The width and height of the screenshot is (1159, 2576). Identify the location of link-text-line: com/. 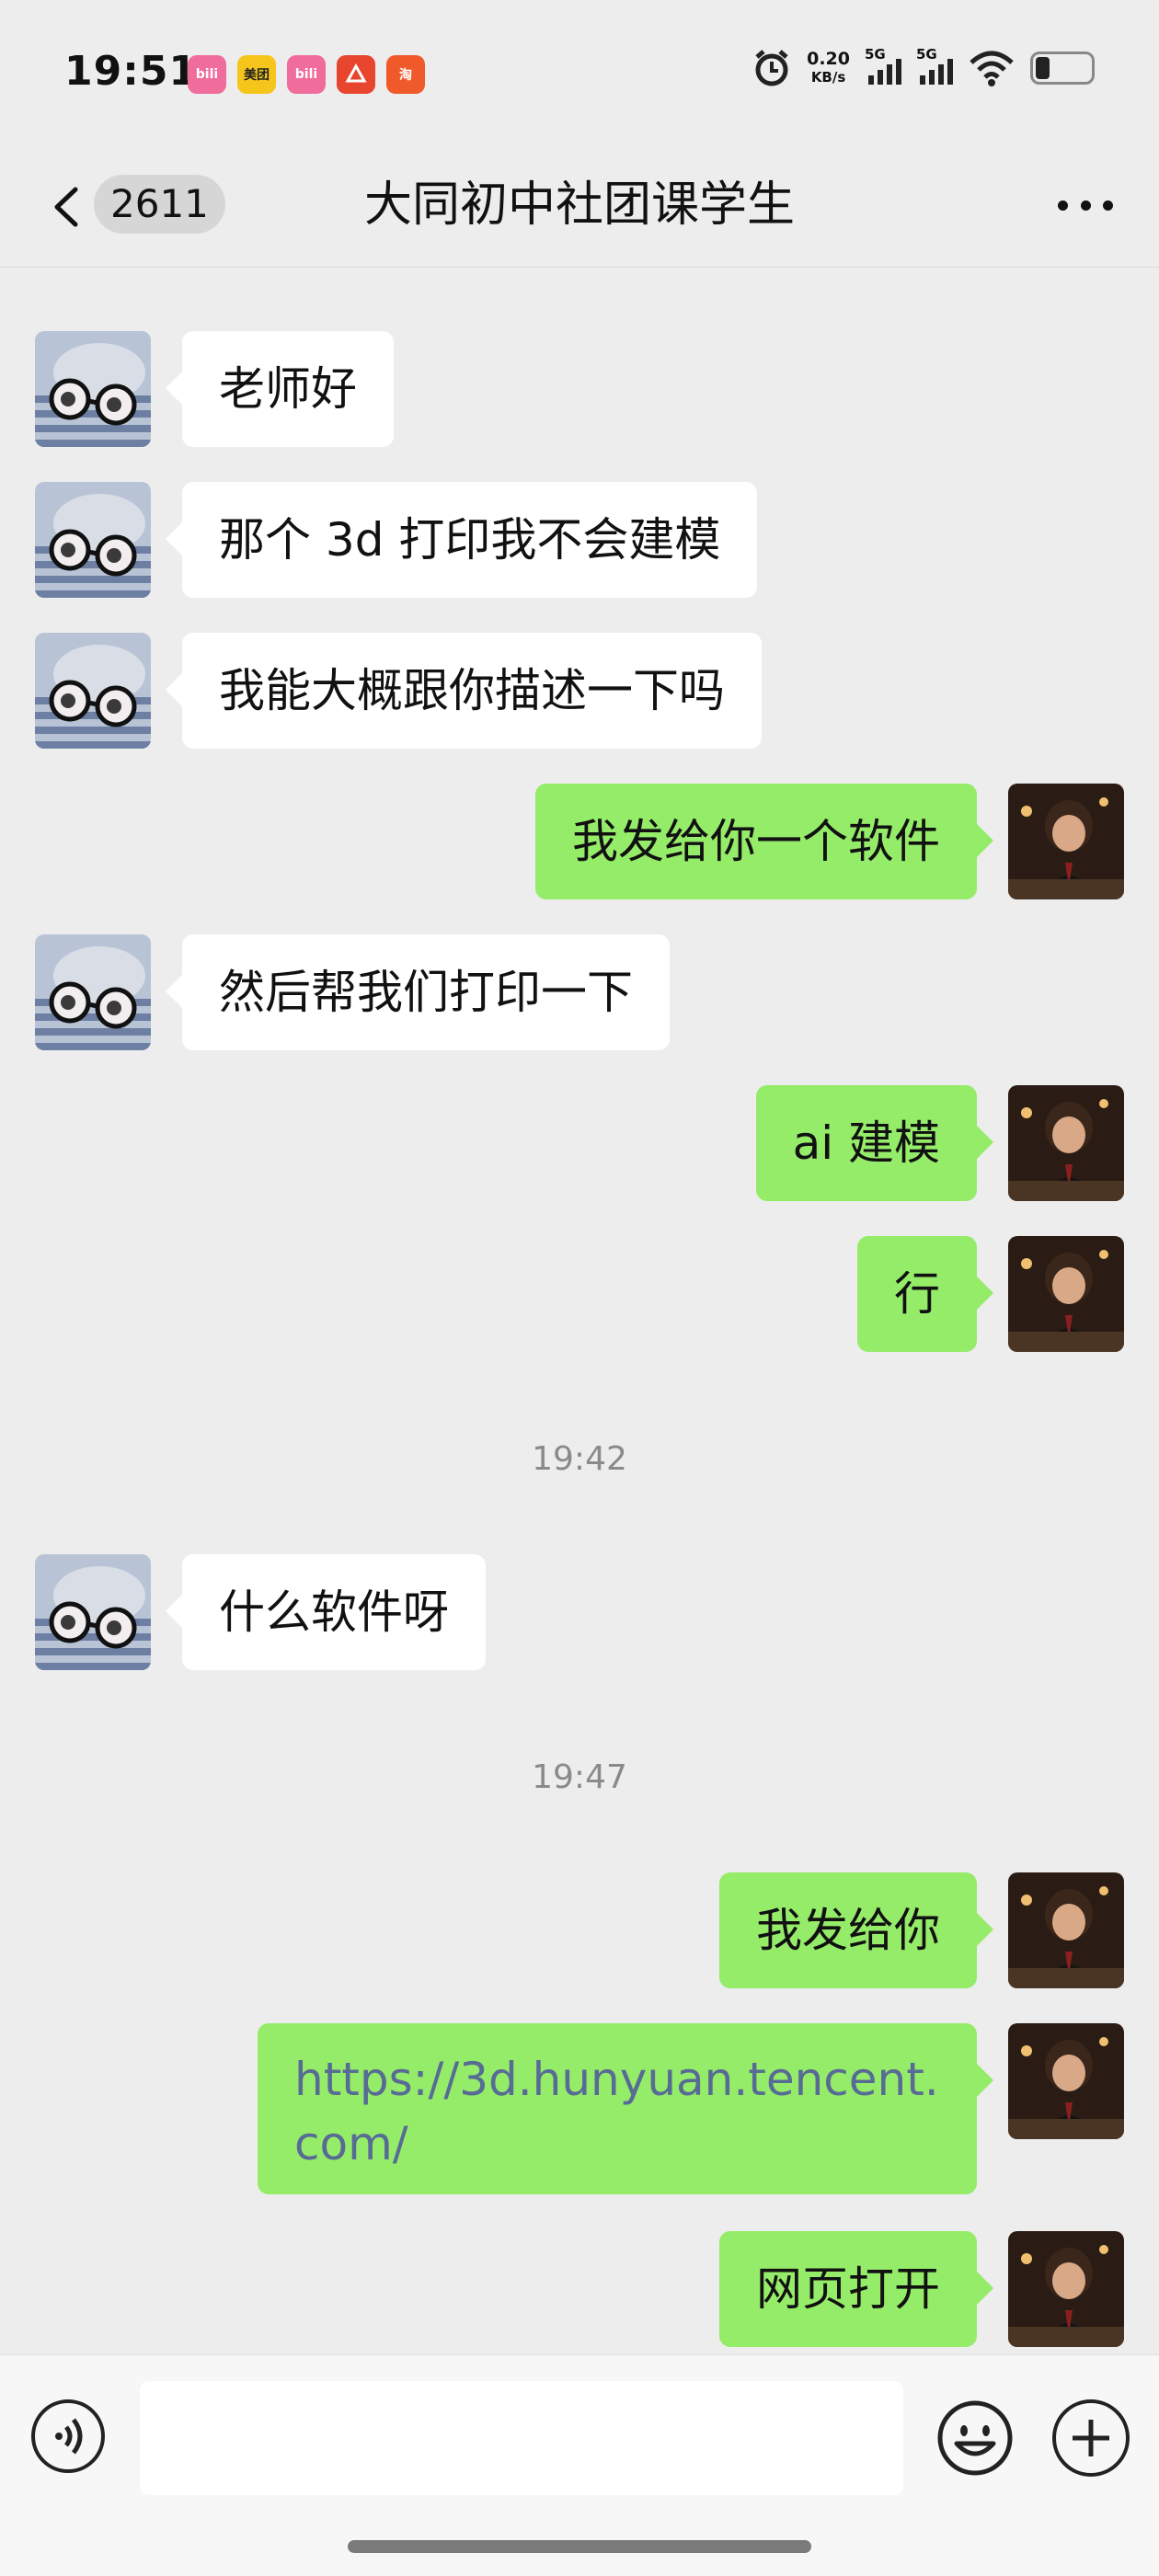
(617, 2144).